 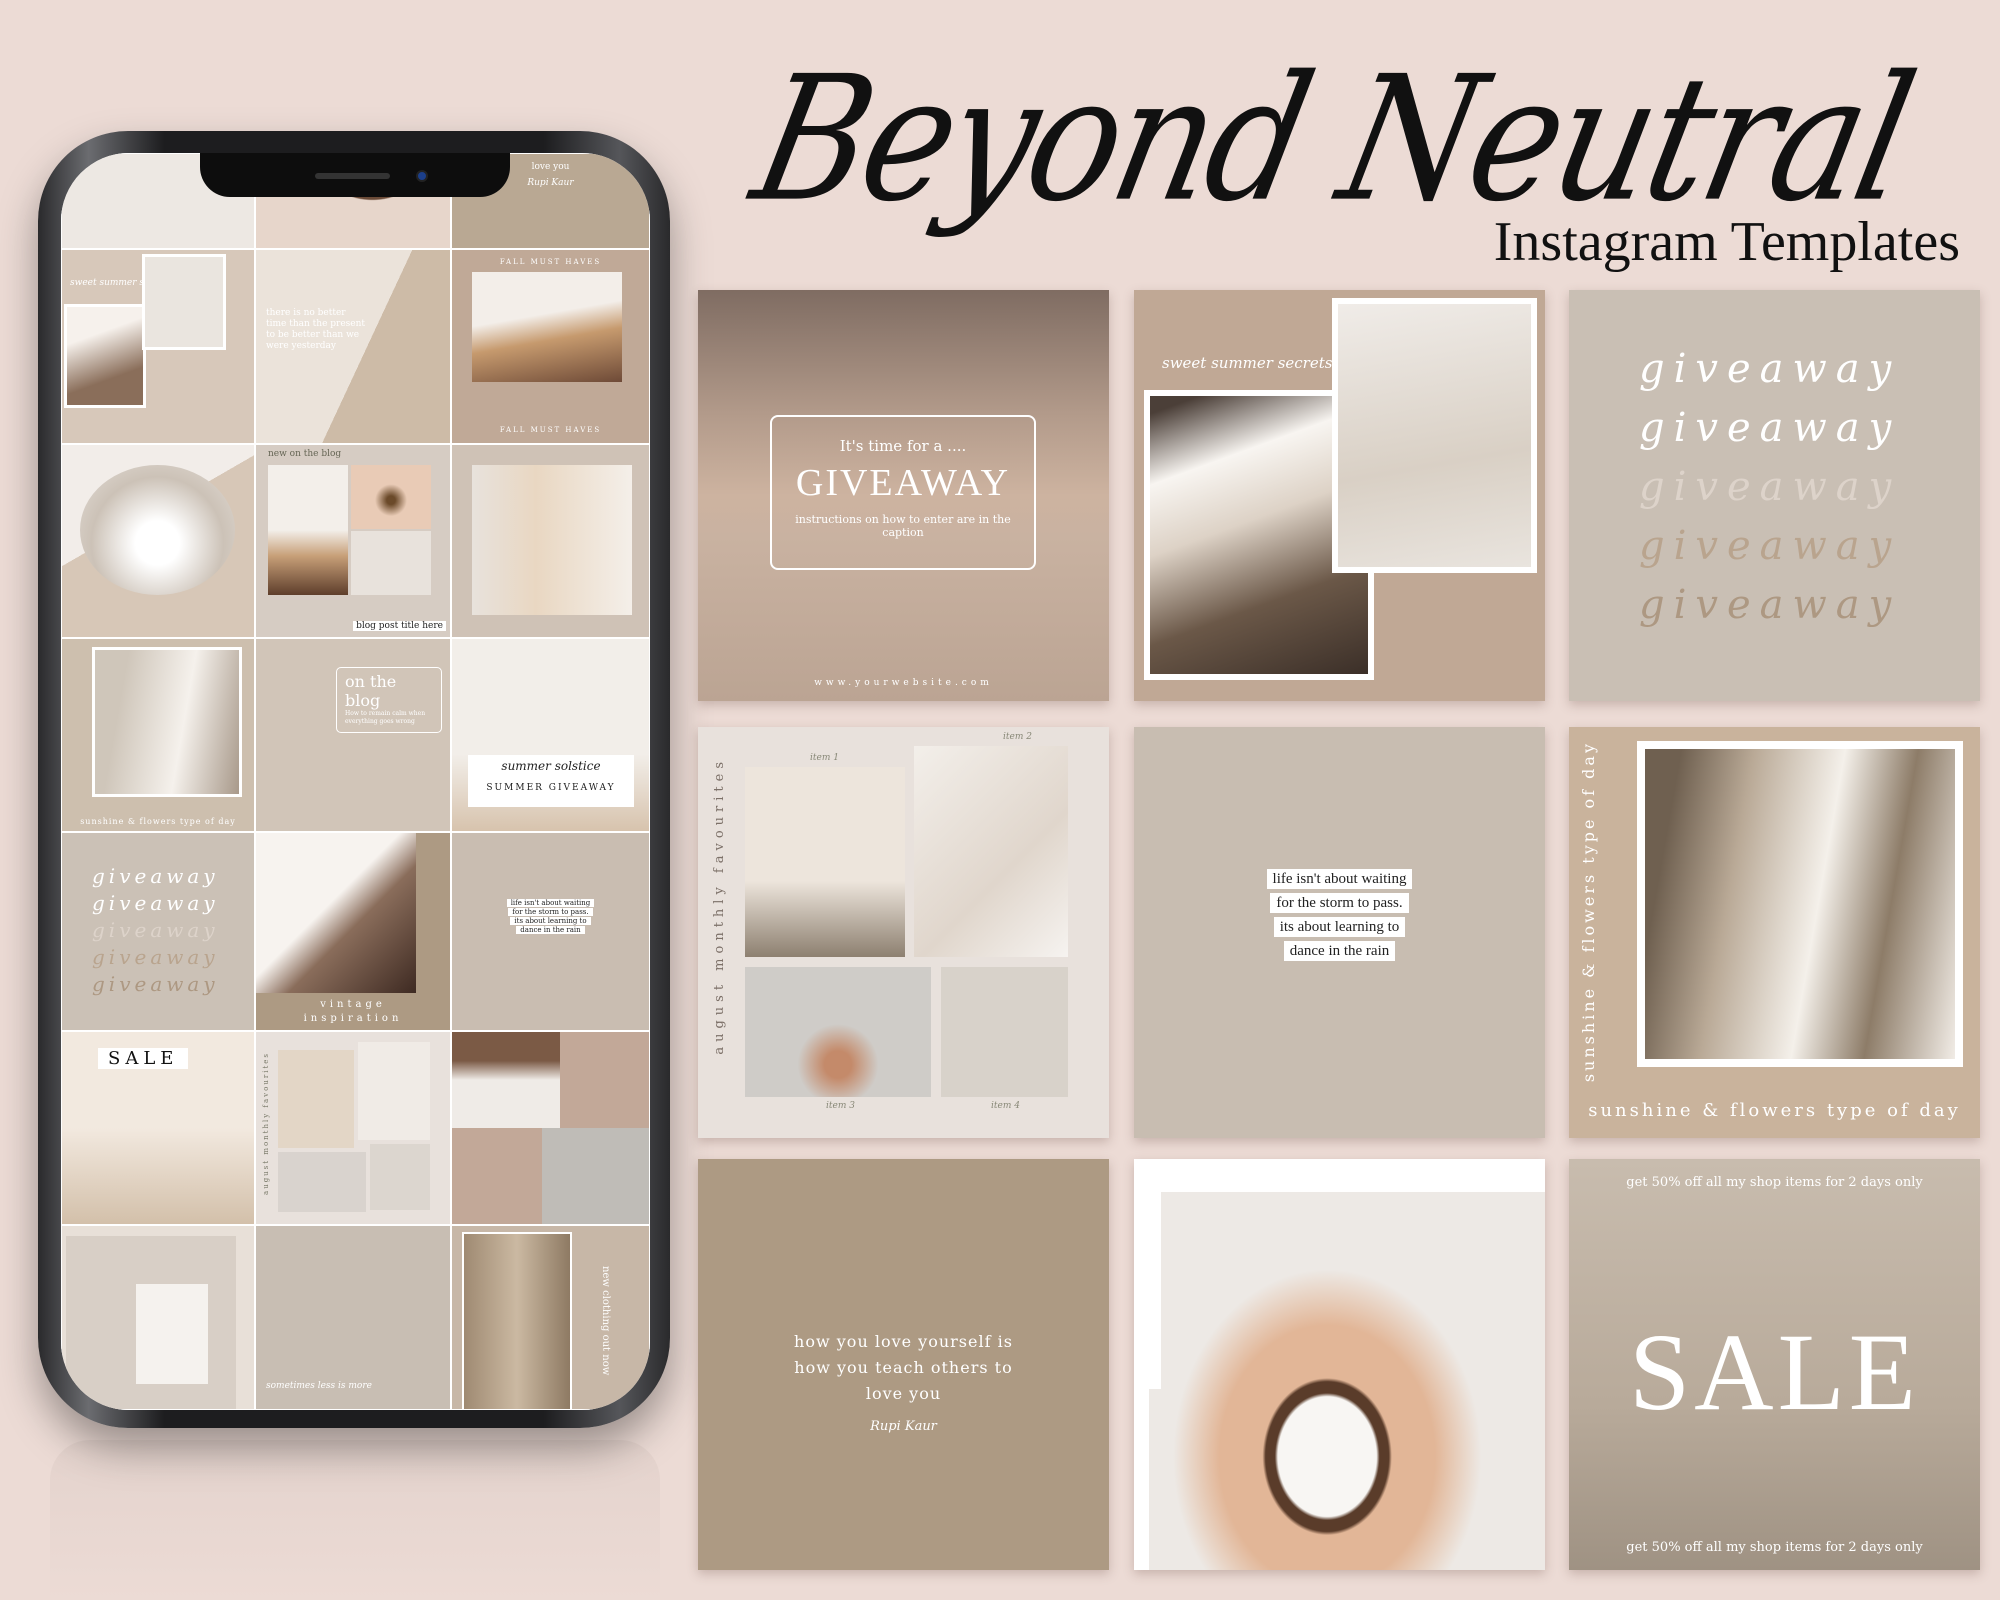 I want to click on feed-tile-hat, so click(x=550, y=1128).